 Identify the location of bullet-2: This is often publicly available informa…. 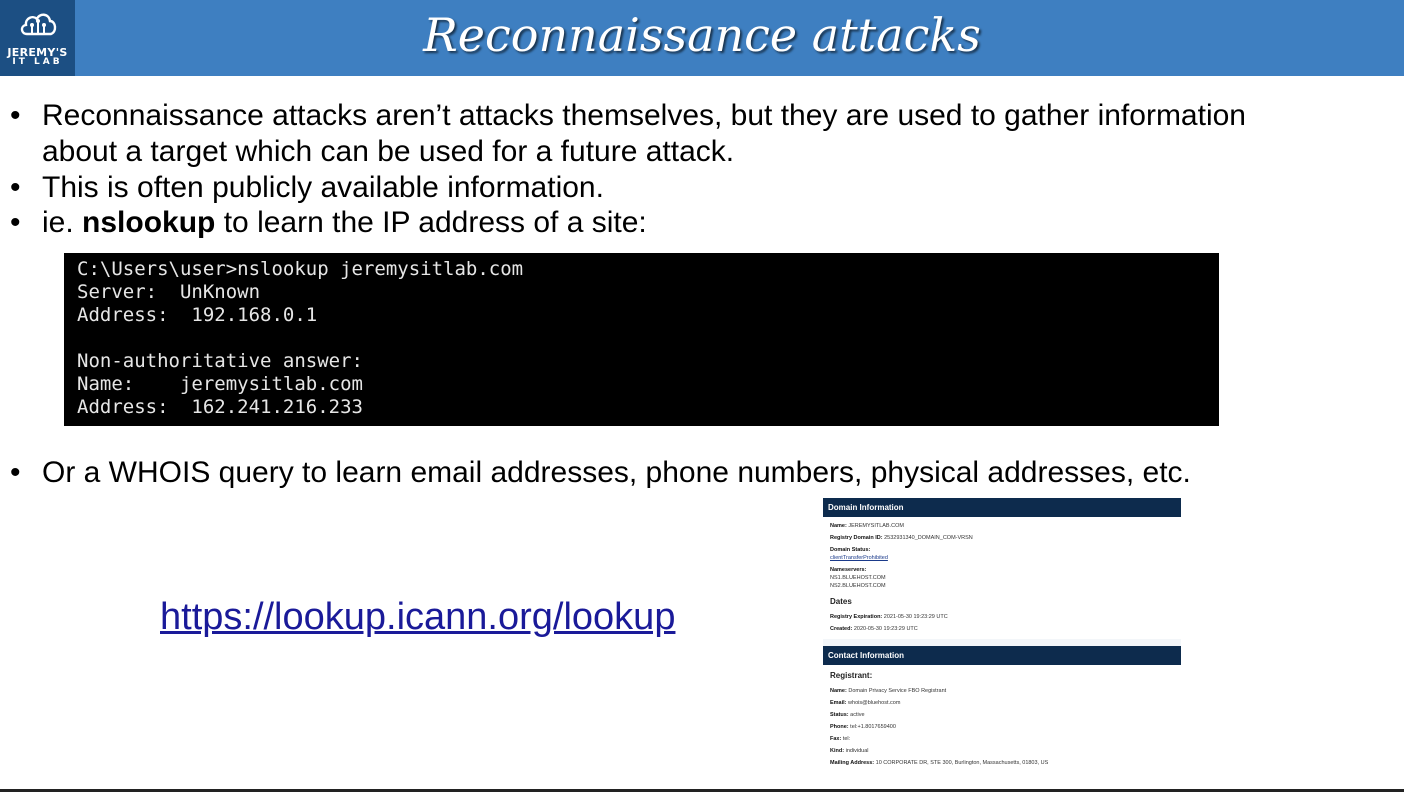
(323, 187).